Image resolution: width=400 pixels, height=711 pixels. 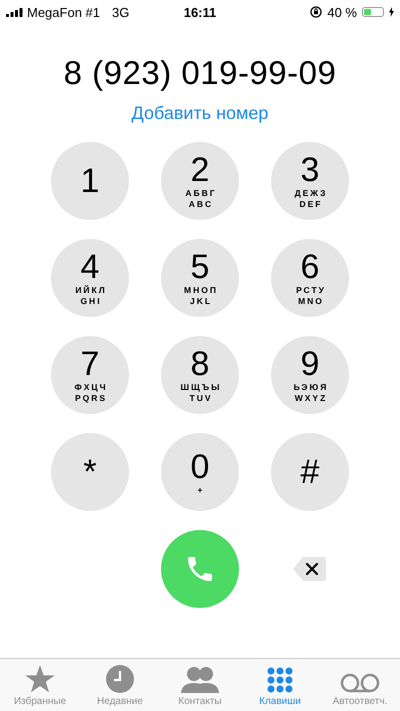 What do you see at coordinates (120, 679) in the screenshot?
I see `clock-icon` at bounding box center [120, 679].